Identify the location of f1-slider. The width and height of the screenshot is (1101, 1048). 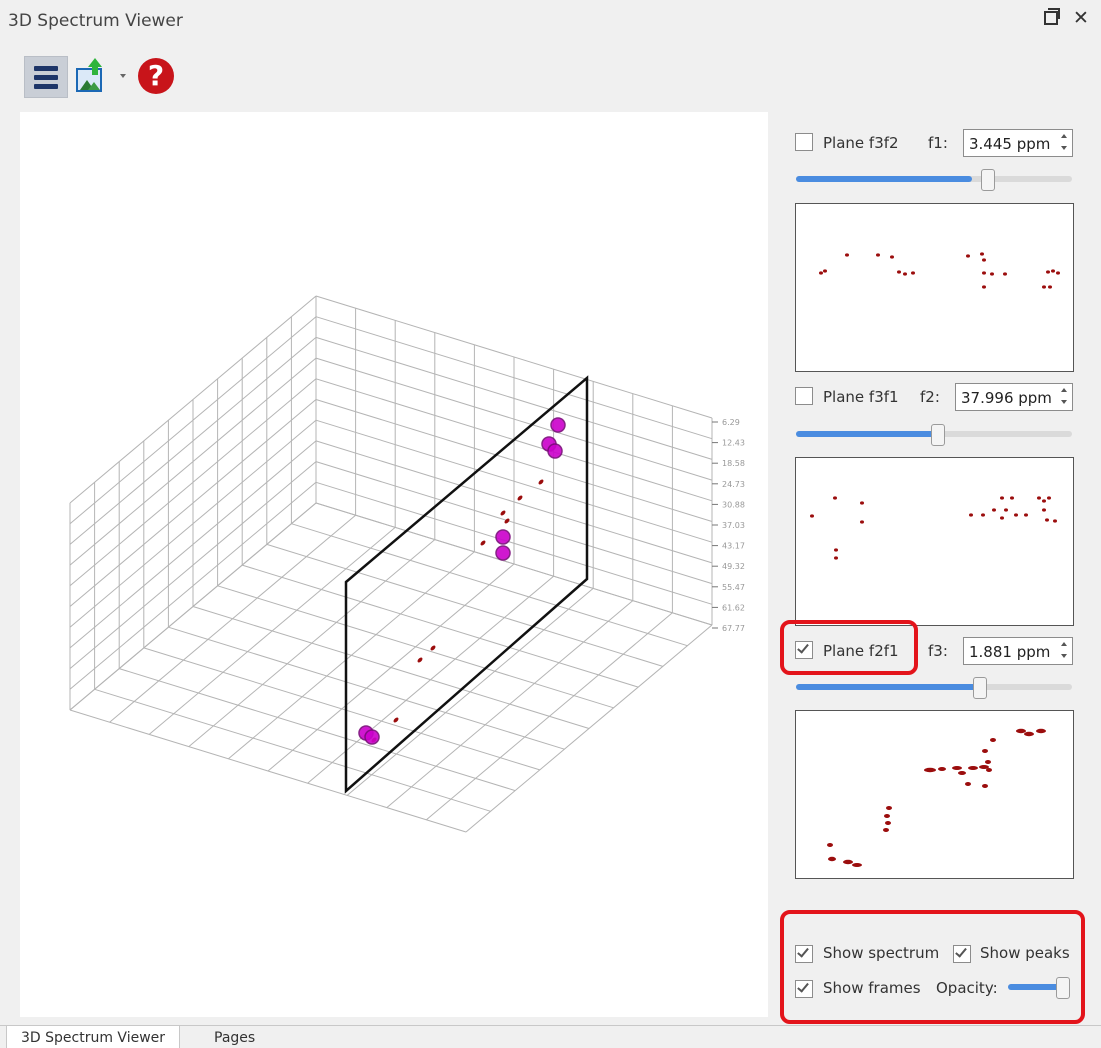
(934, 180).